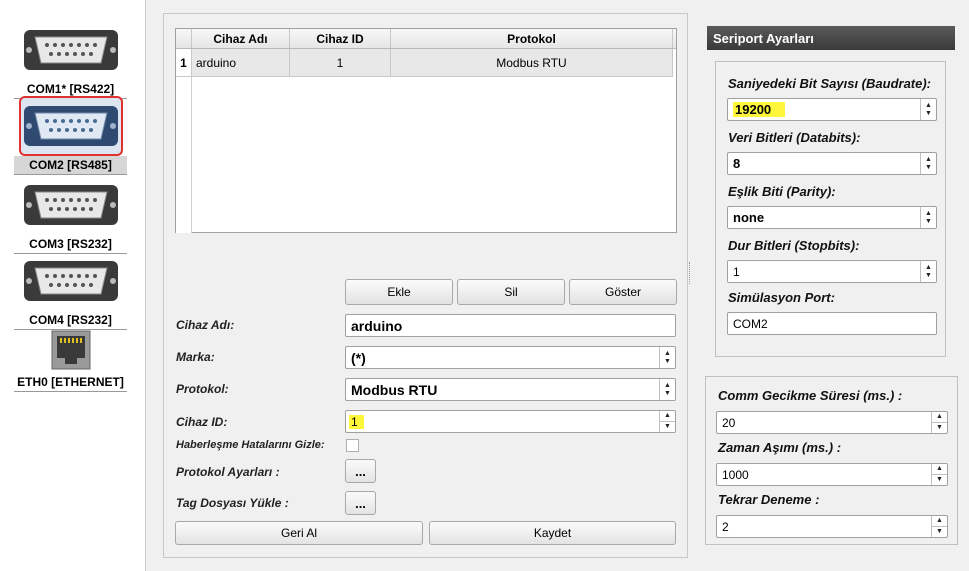 The height and width of the screenshot is (571, 969). What do you see at coordinates (71, 350) in the screenshot?
I see `ethernet-port-icon` at bounding box center [71, 350].